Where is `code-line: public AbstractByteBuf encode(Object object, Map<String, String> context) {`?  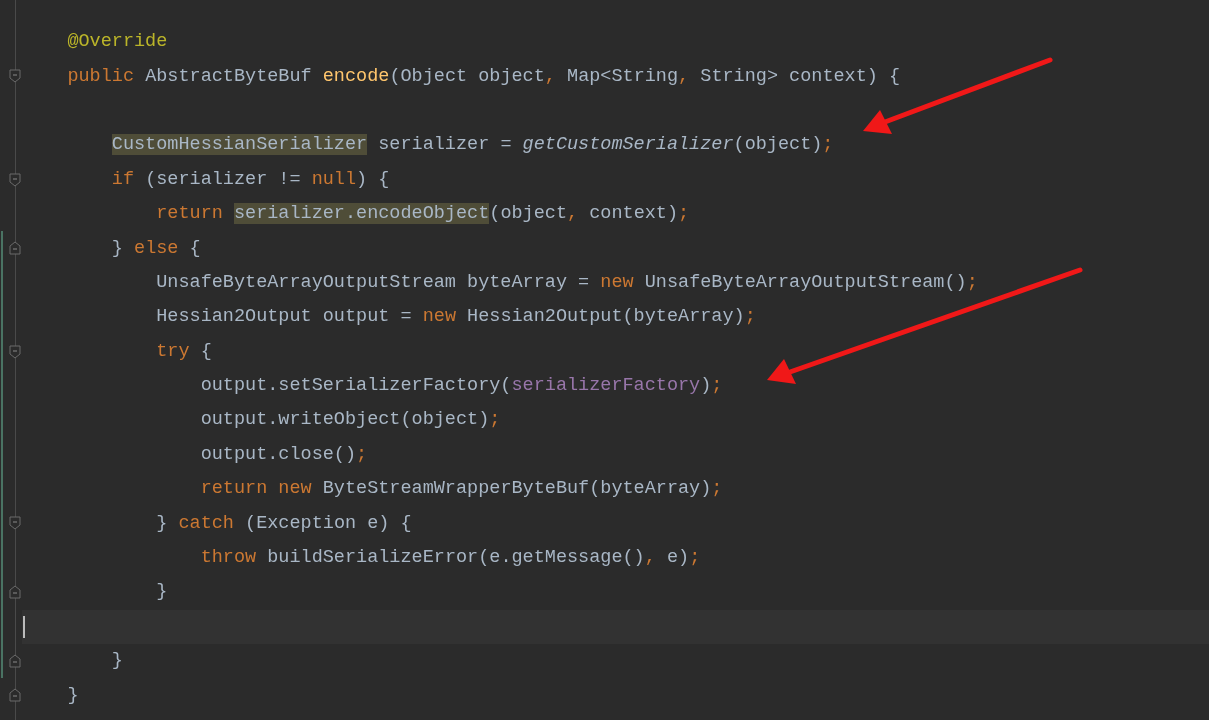
code-line: public AbstractByteBuf encode(Object object, Map<String, String> context) { is located at coordinates (484, 76).